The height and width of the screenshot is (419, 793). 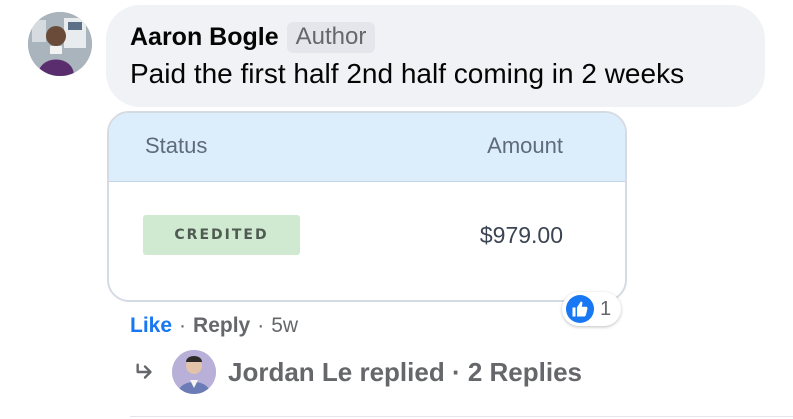 I want to click on divider, so click(x=461, y=416).